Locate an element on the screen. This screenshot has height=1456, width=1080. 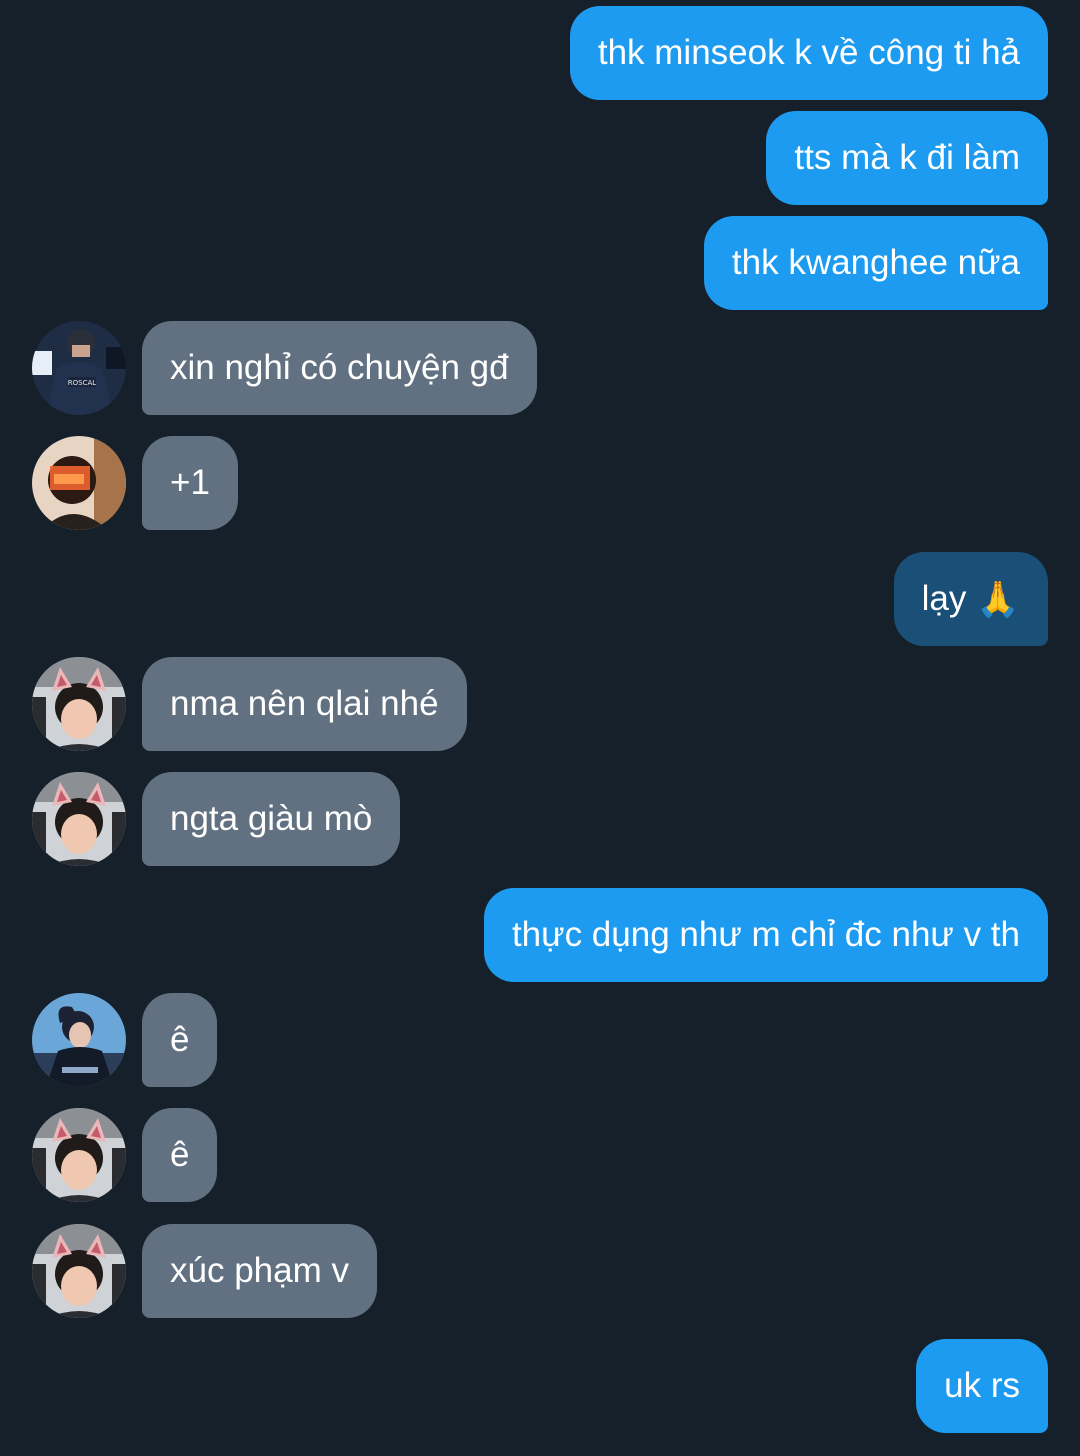
message-bubble-outgoing: thk kwanghee nữa is located at coordinates (875, 263).